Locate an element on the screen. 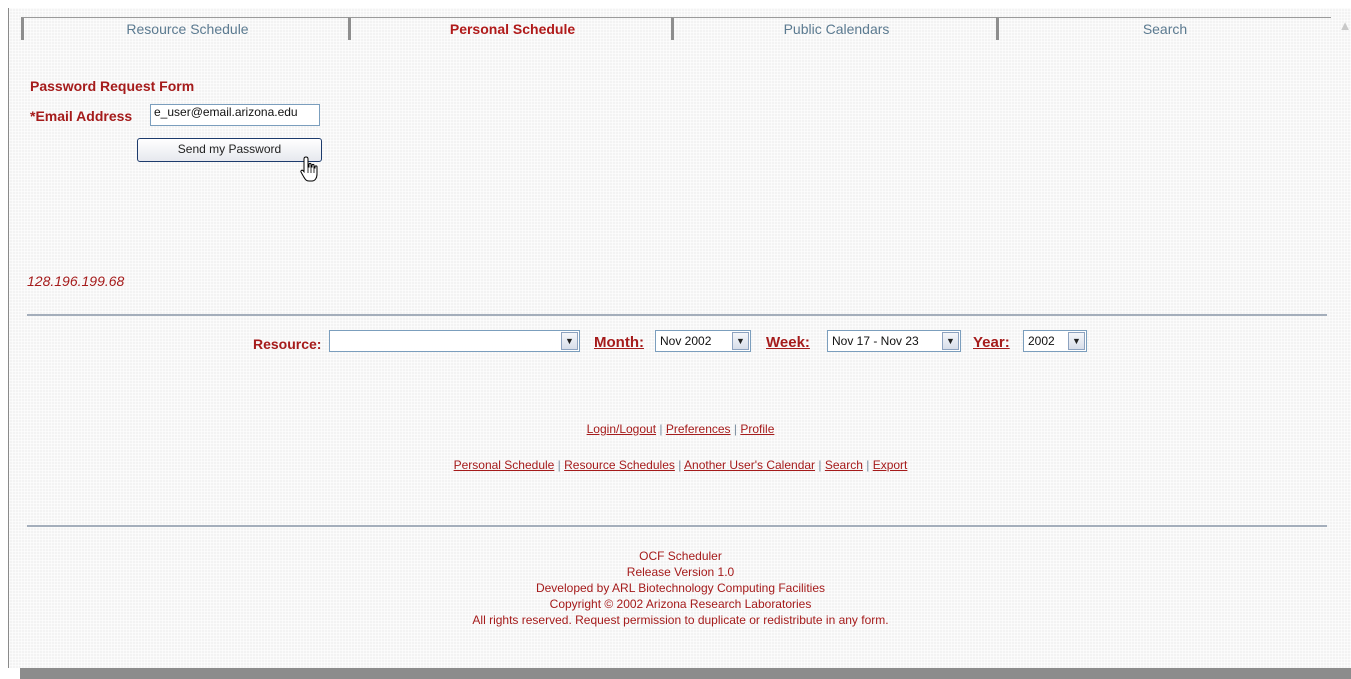 The width and height of the screenshot is (1351, 679). week-select-value: Nov 17 - Nov 23 is located at coordinates (875, 341).